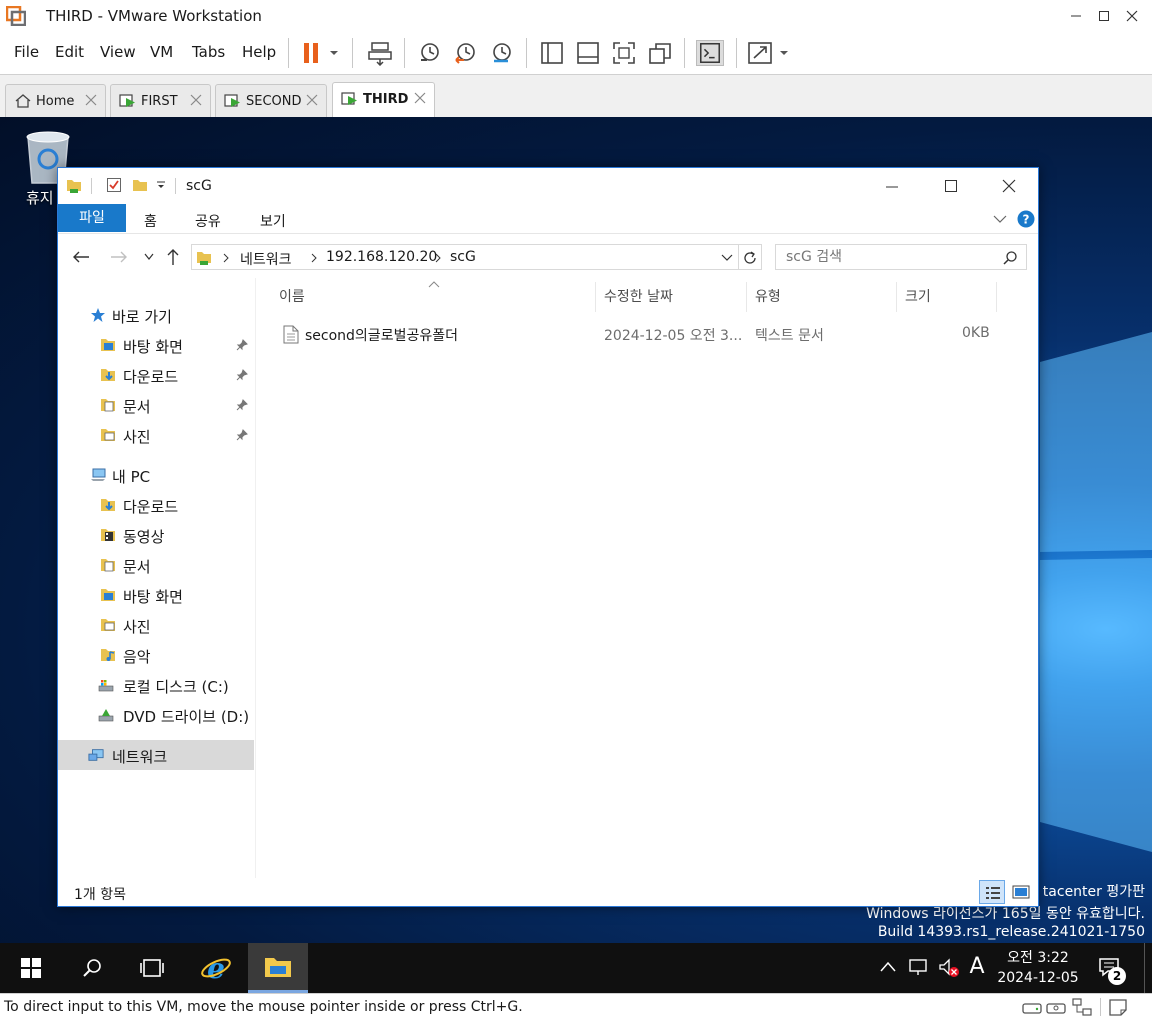 This screenshot has height=1020, width=1152. I want to click on refresh-icon, so click(750, 258).